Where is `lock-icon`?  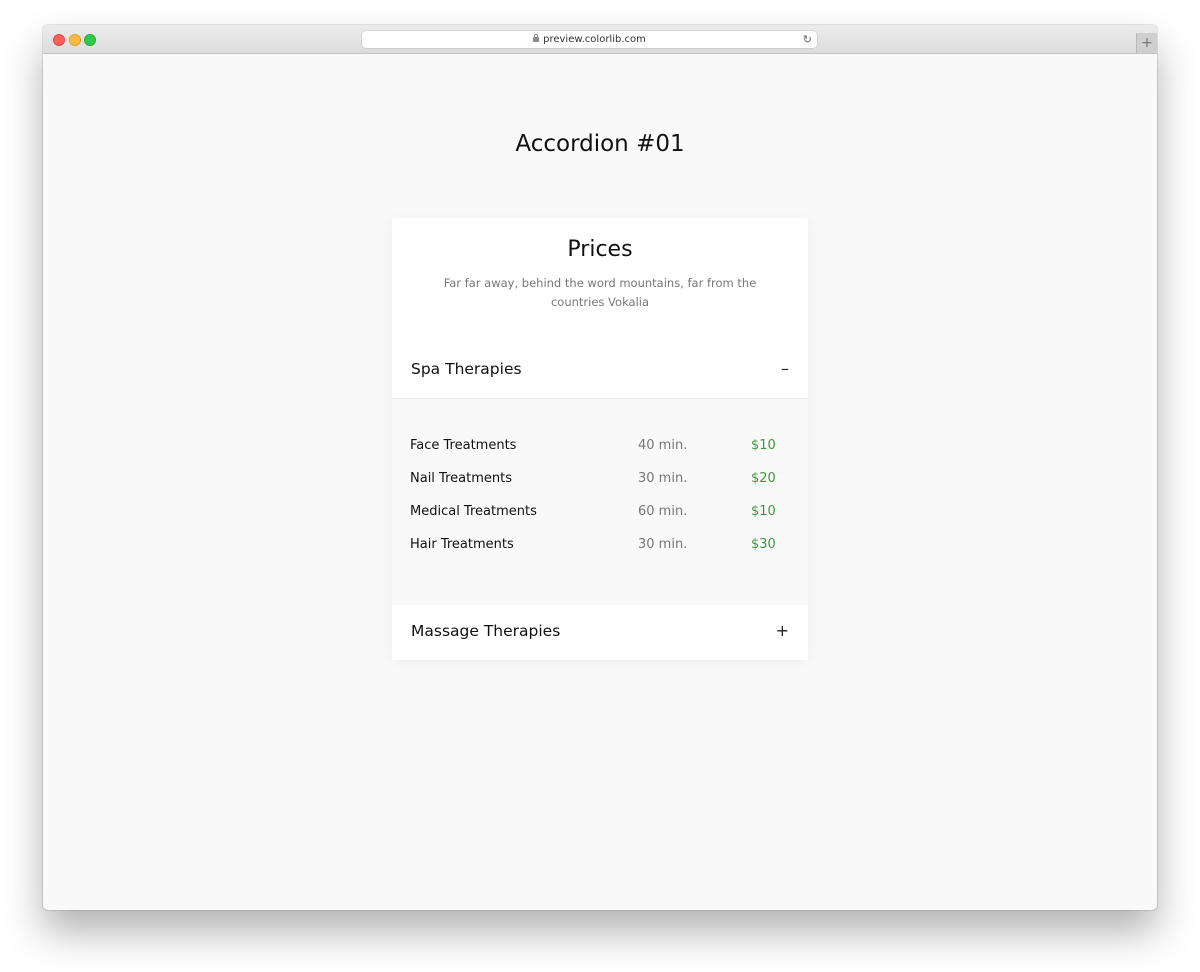 lock-icon is located at coordinates (536, 38).